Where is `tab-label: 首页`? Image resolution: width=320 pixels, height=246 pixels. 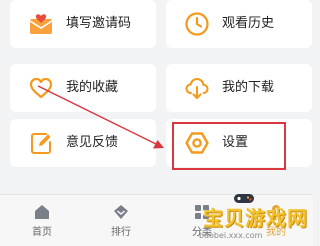 tab-label: 首页 is located at coordinates (42, 232).